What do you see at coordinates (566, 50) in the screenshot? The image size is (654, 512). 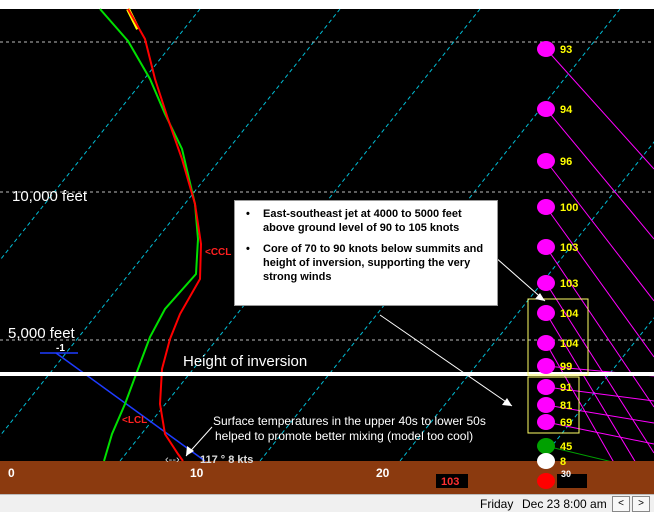 I see `wind-speed-label: 93` at bounding box center [566, 50].